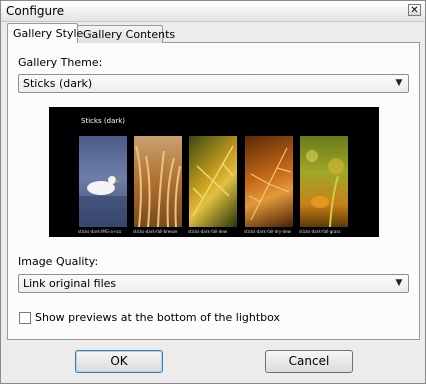 Image resolution: width=426 pixels, height=384 pixels. I want to click on image-quality-value: Link original files, so click(70, 283).